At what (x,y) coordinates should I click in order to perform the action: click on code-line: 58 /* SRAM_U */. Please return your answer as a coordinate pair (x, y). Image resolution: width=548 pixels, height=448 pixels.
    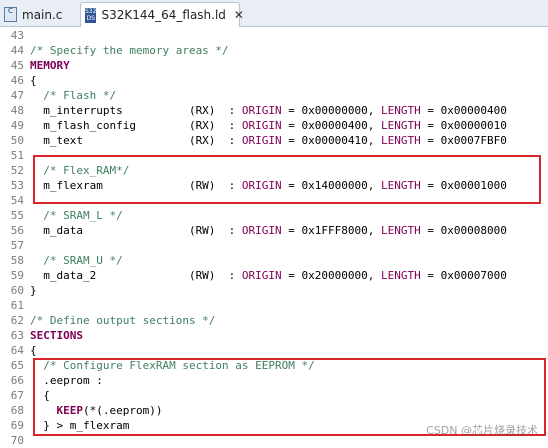
    Looking at the image, I should click on (274, 260).